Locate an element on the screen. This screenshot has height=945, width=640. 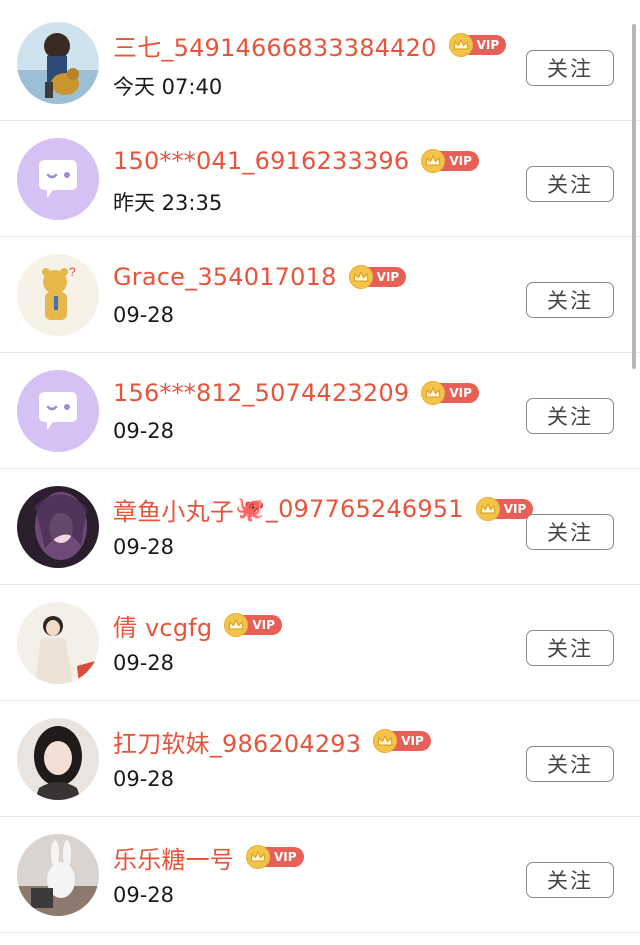
username: 150***041_6916233396 is located at coordinates (261, 161).